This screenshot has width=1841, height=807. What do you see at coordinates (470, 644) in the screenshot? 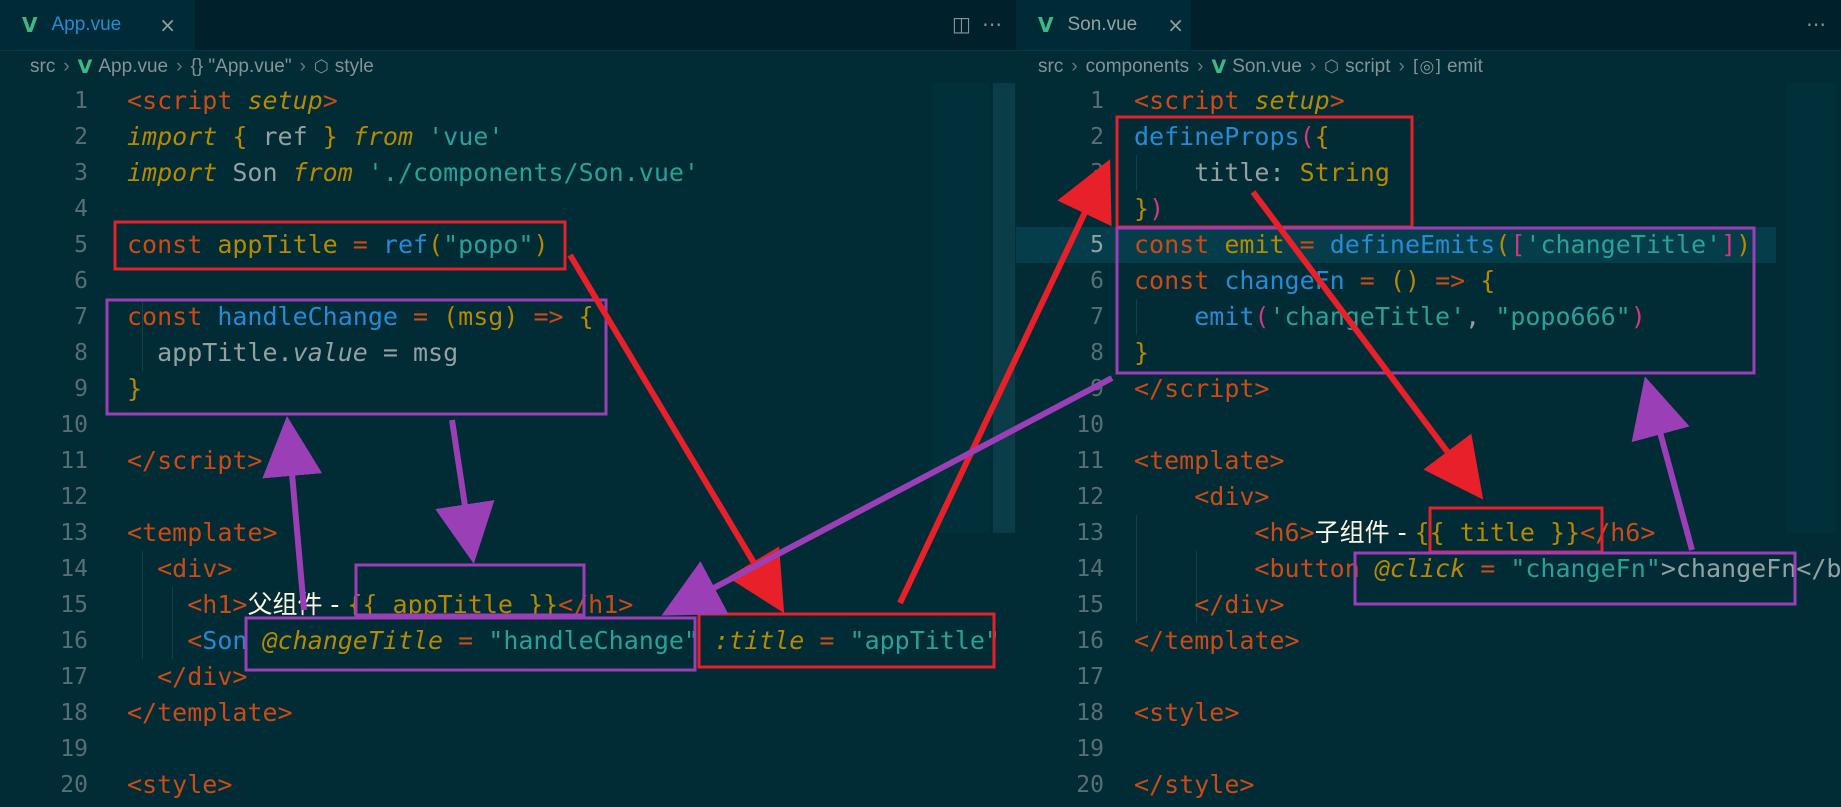
I see `highlight-box-changetitle-listener` at bounding box center [470, 644].